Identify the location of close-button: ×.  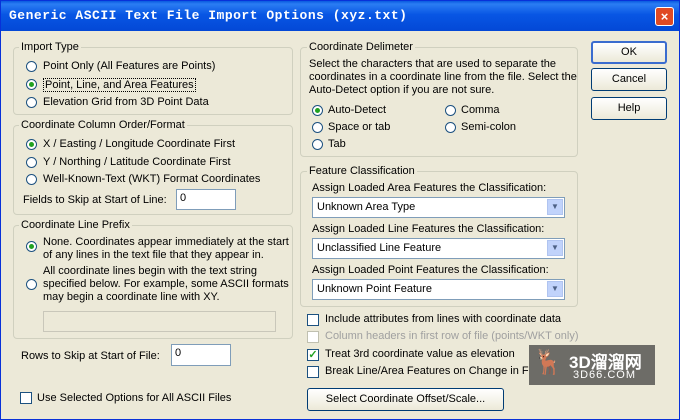
(664, 16).